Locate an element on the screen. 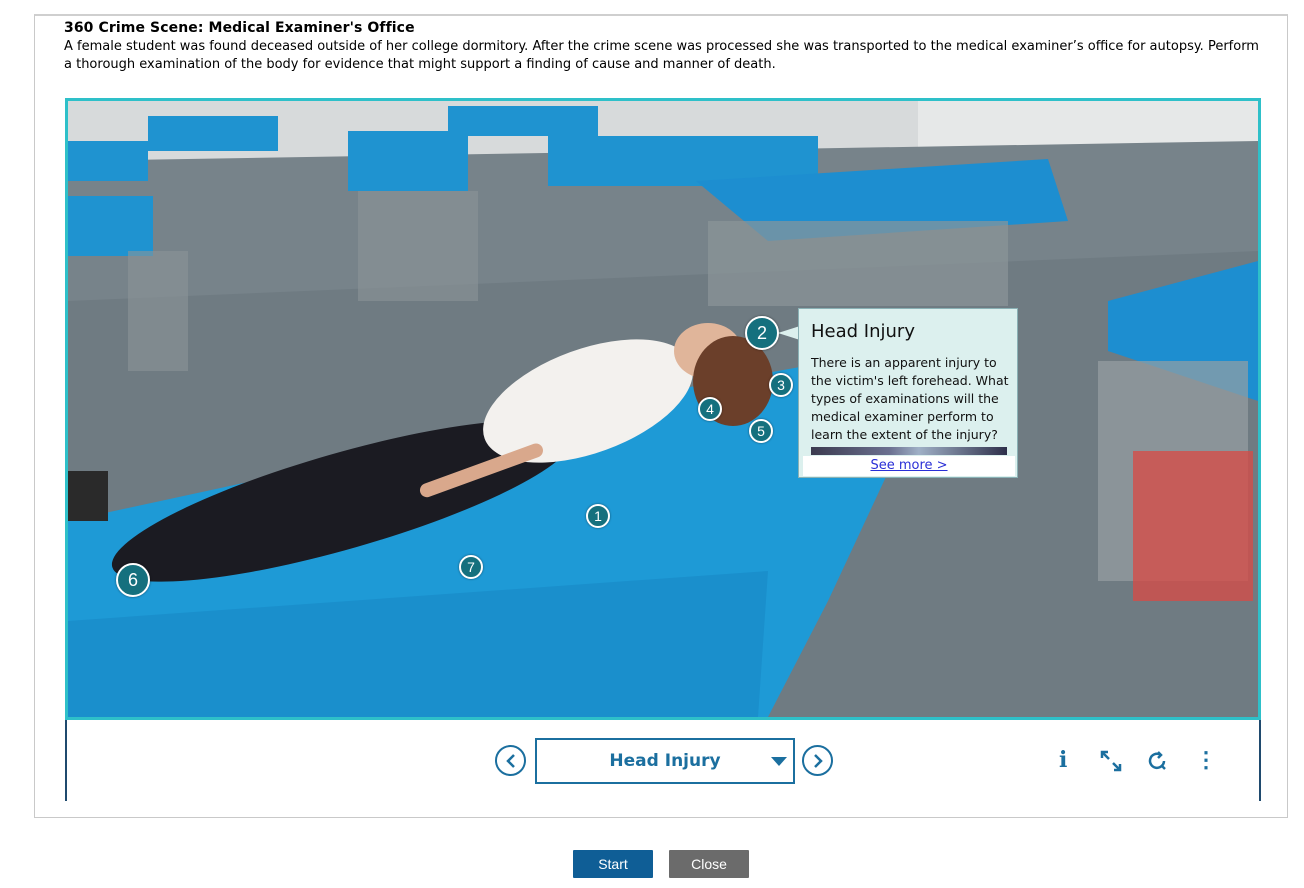  more-options-icon: ⋮ is located at coordinates (1206, 760).